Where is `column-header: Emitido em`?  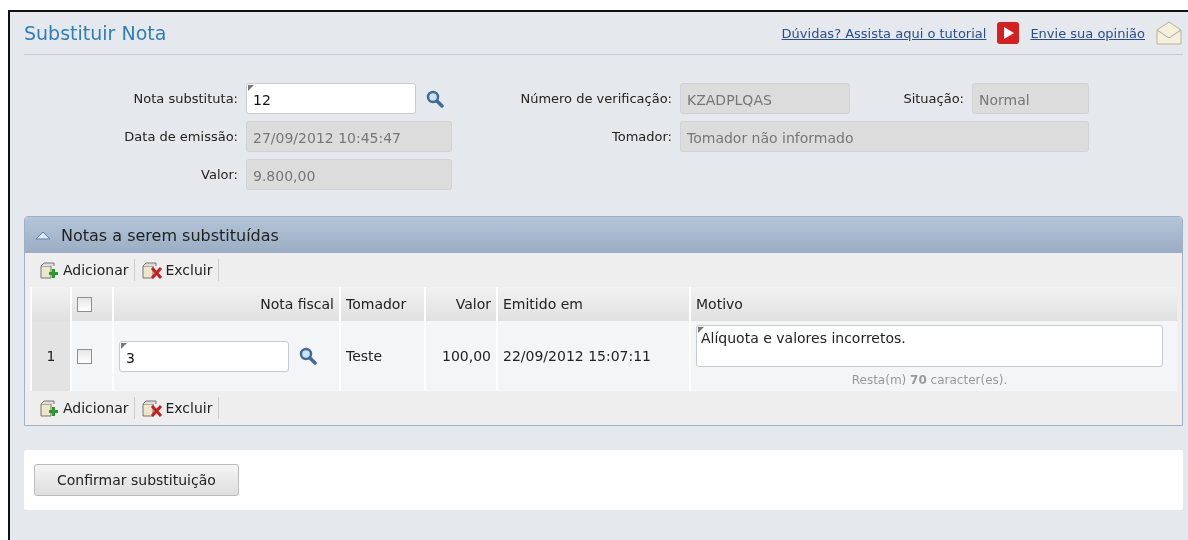
column-header: Emitido em is located at coordinates (593, 304).